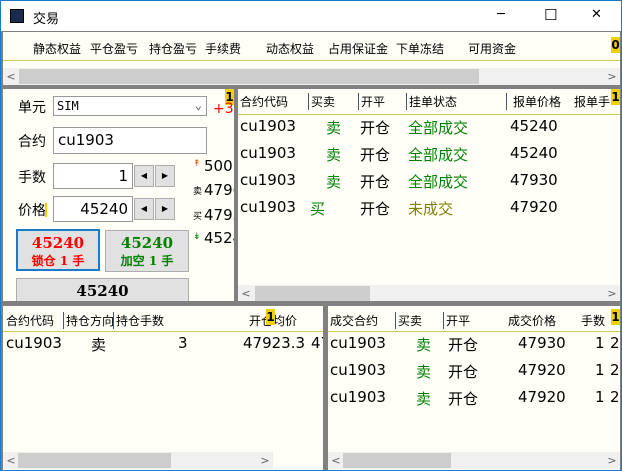  I want to click on position-row: cu1903 卖 3 47923.3 47, so click(163, 347).